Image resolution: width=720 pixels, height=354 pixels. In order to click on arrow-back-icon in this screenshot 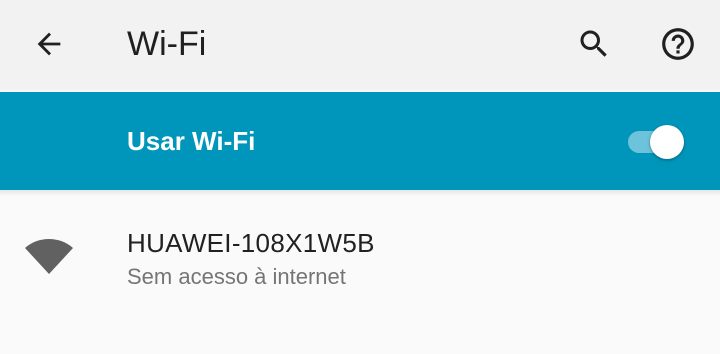, I will do `click(49, 44)`.